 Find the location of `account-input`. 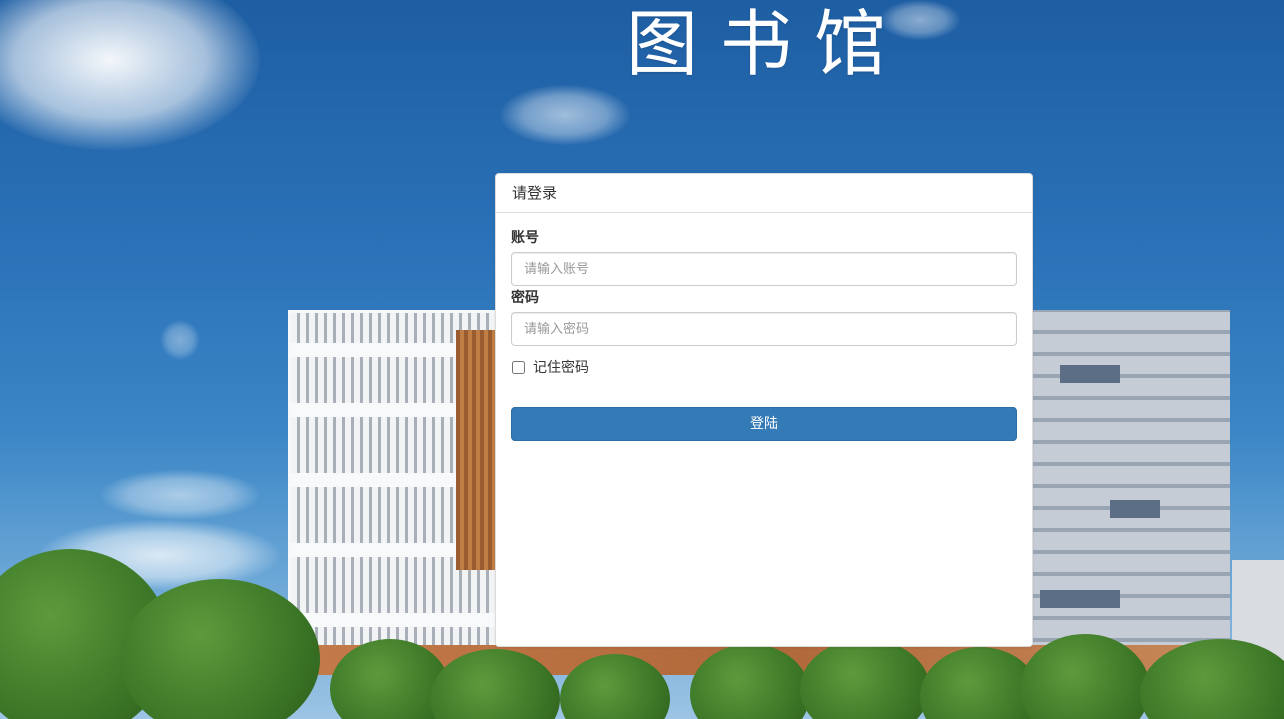

account-input is located at coordinates (764, 269).